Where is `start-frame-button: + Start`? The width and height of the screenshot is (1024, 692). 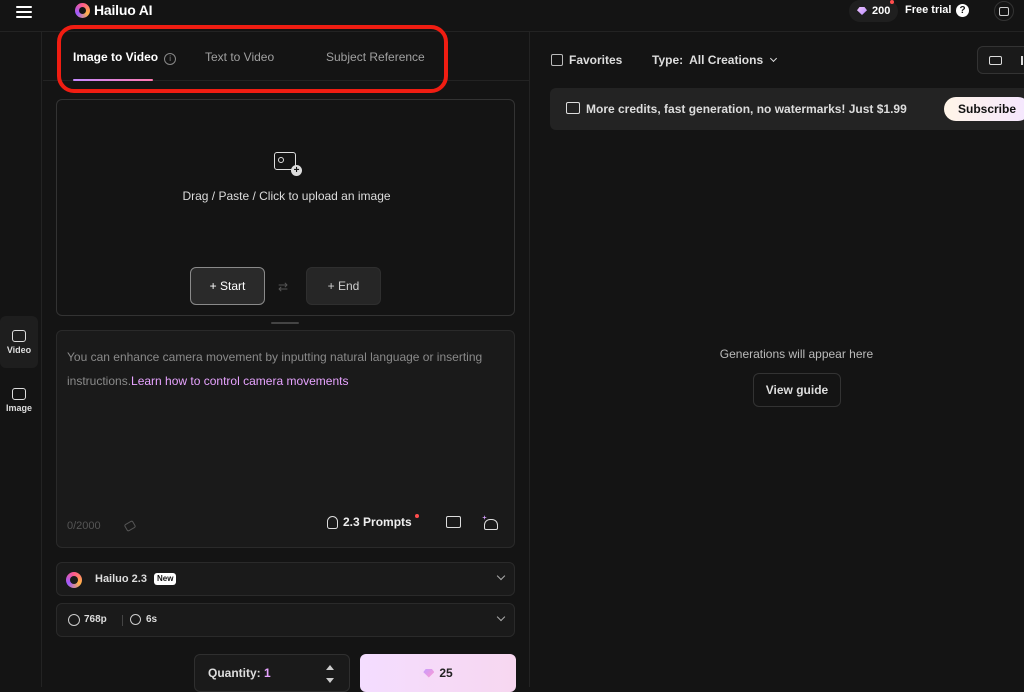 start-frame-button: + Start is located at coordinates (227, 286).